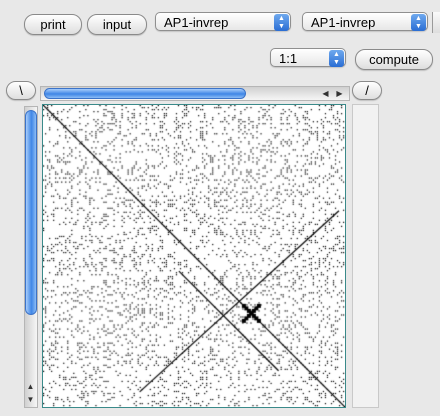 The height and width of the screenshot is (416, 440). What do you see at coordinates (196, 22) in the screenshot?
I see `sequence-a-value: AP1-invrep` at bounding box center [196, 22].